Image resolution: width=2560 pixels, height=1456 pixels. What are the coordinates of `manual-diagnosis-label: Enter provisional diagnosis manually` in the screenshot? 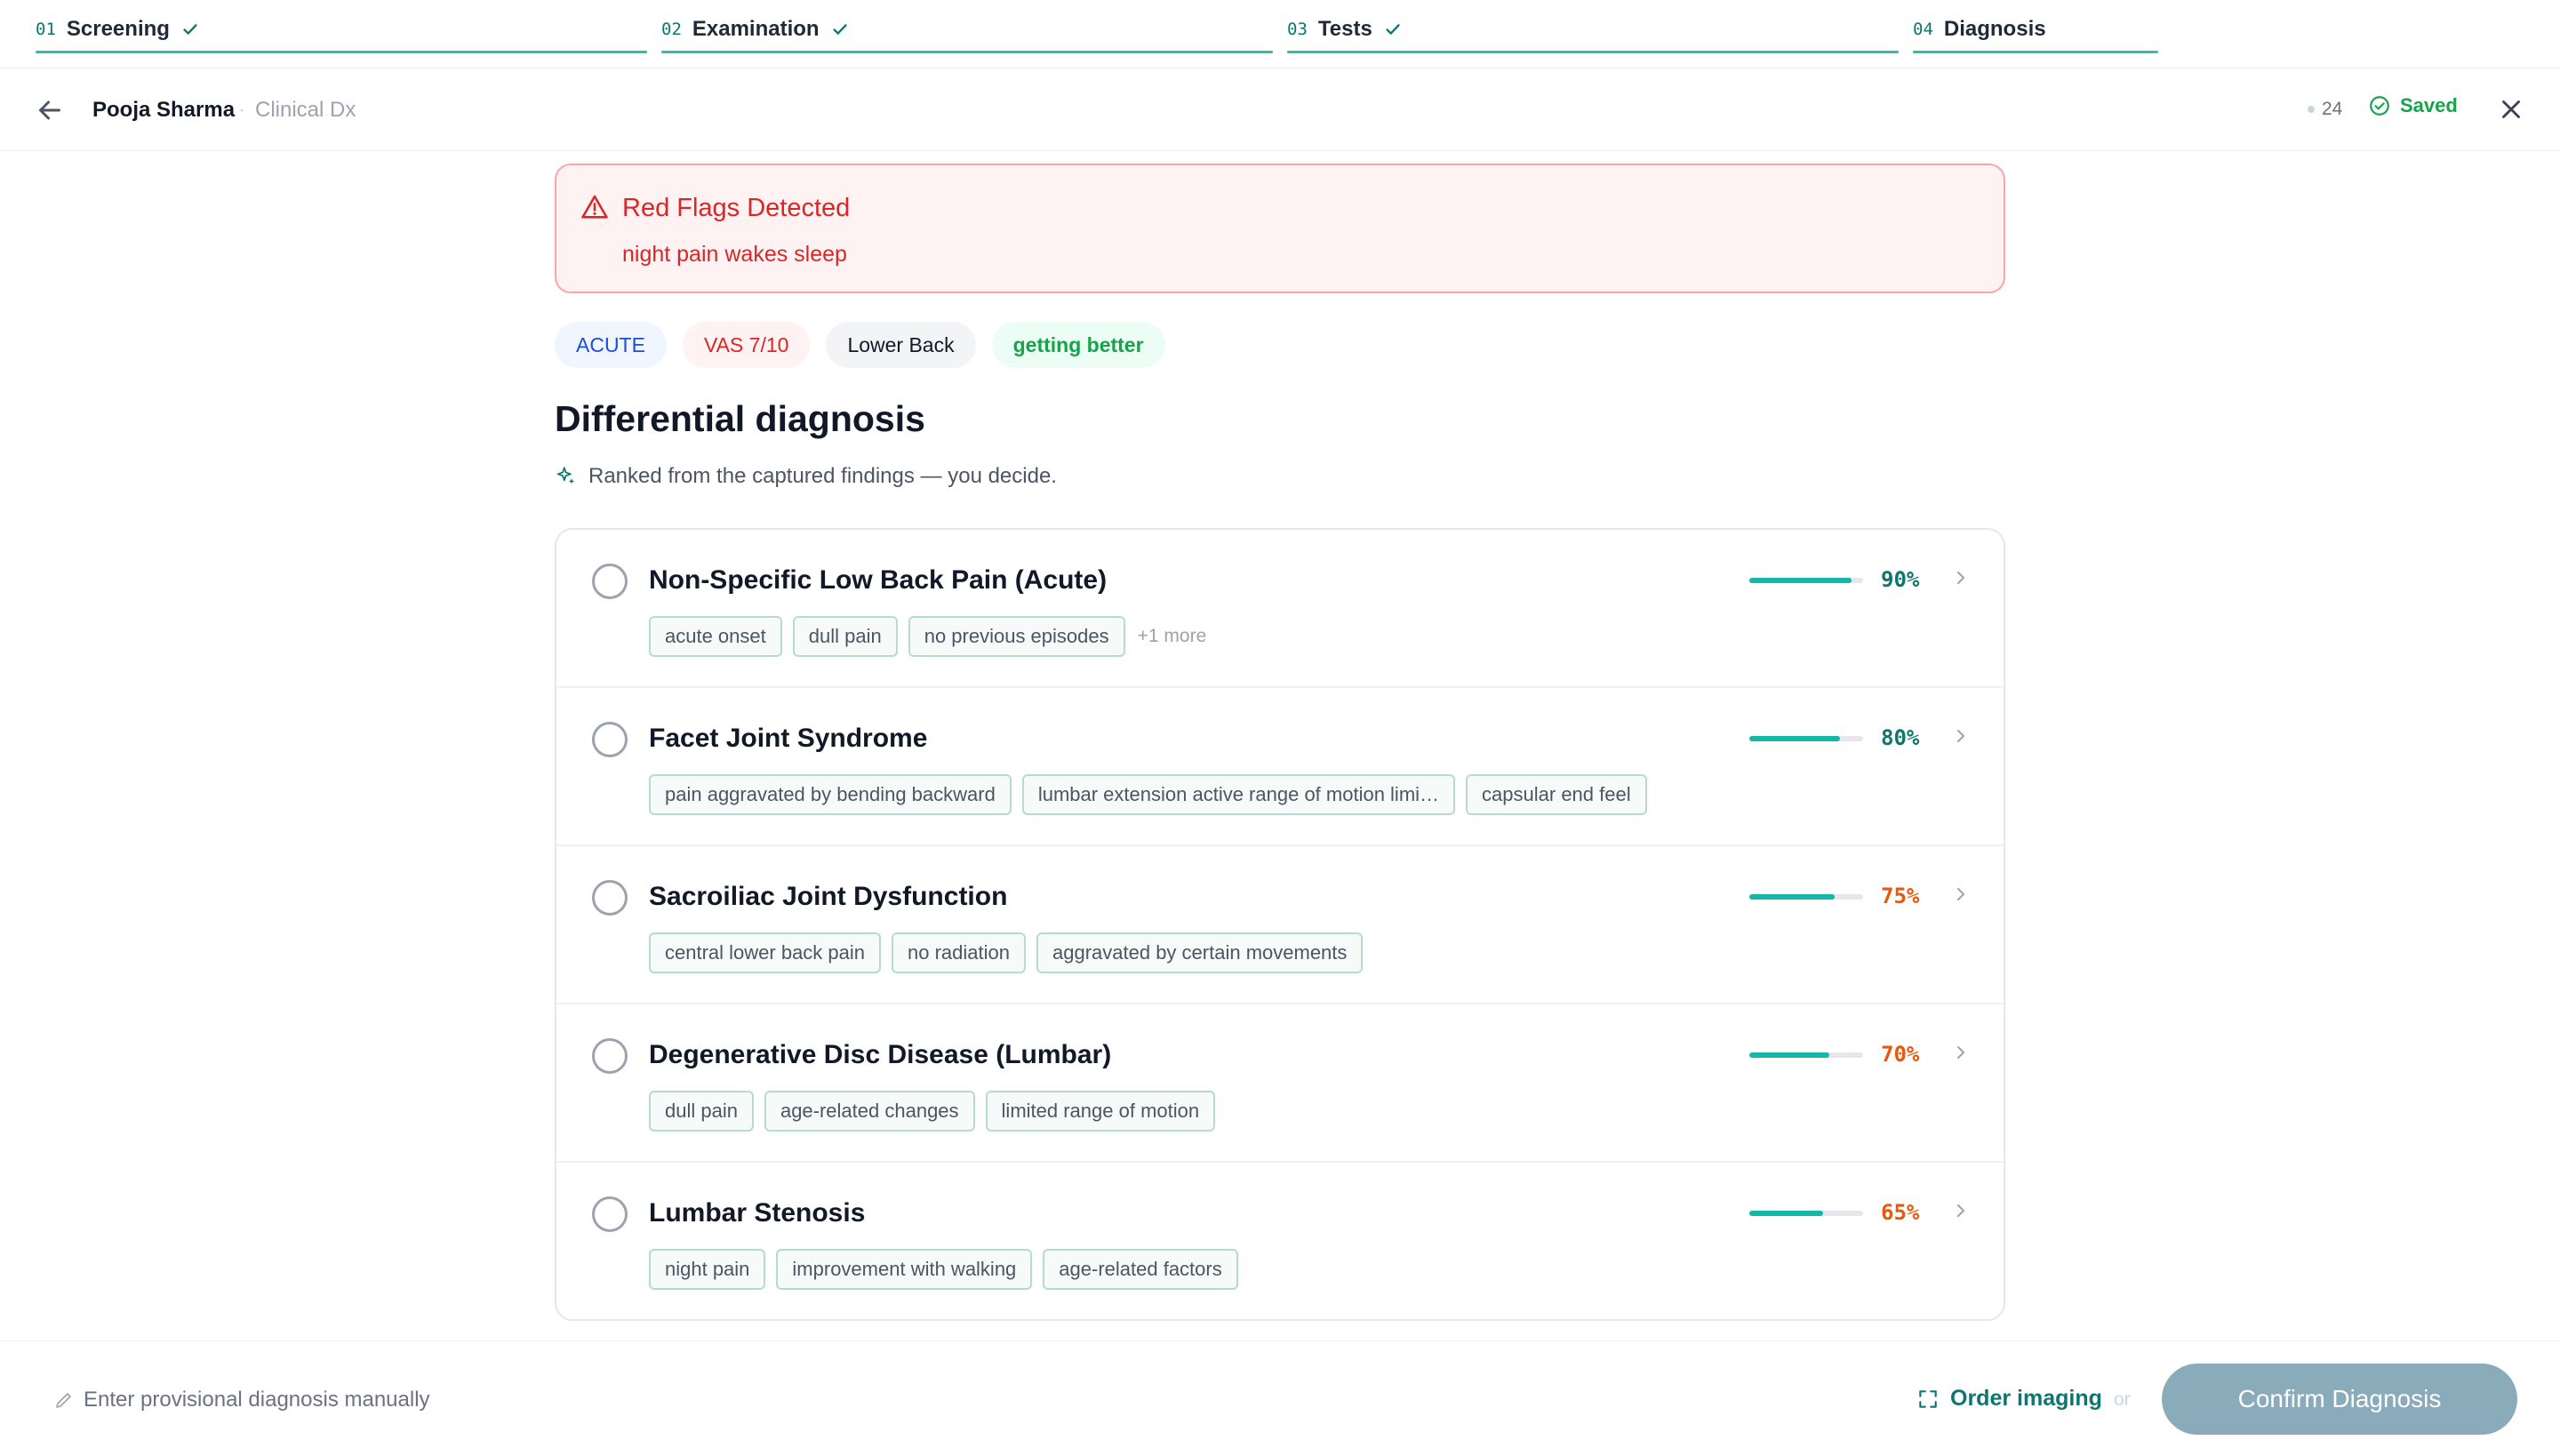 It's located at (257, 1400).